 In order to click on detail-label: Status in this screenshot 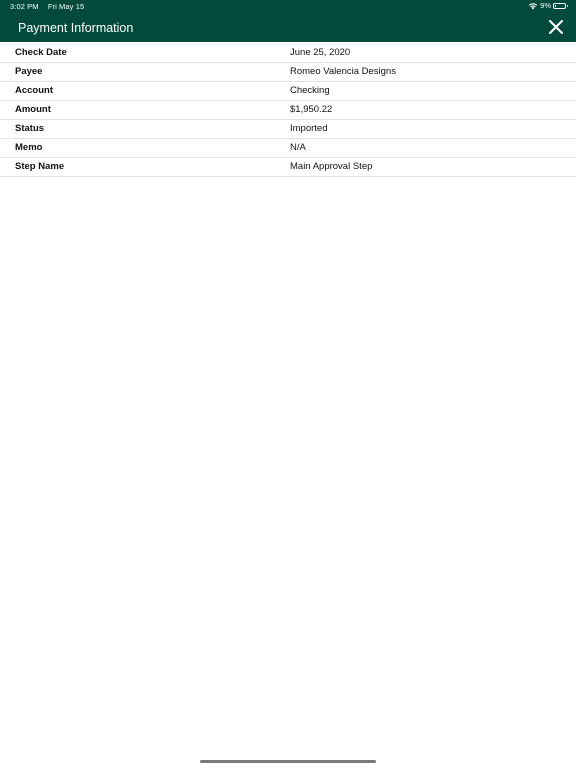, I will do `click(30, 128)`.